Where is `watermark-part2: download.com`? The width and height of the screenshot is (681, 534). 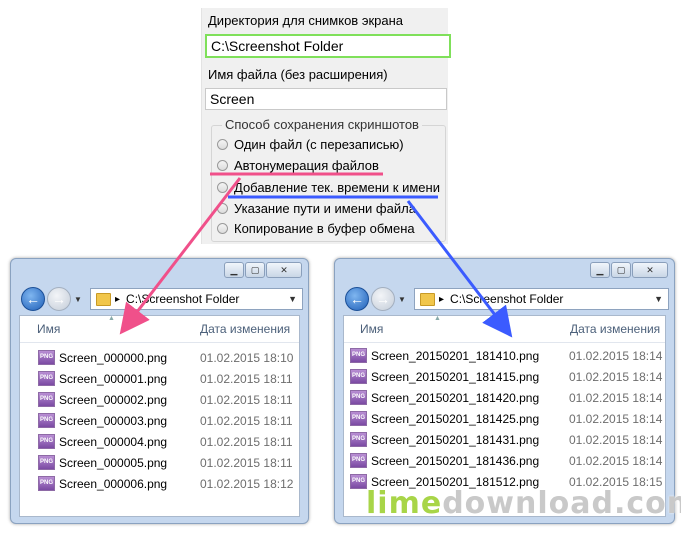 watermark-part2: download.com is located at coordinates (561, 503).